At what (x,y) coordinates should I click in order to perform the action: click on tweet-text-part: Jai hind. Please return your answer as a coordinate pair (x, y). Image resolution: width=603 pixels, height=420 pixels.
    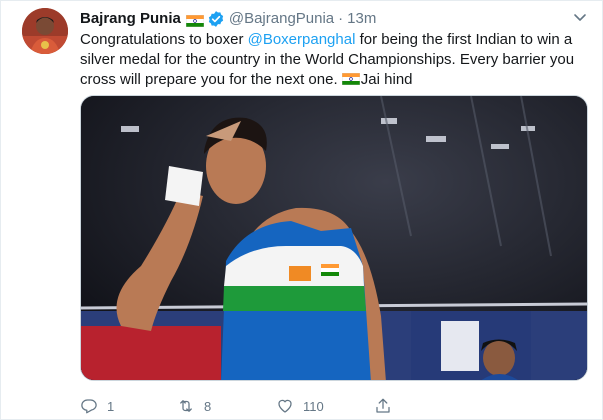
    Looking at the image, I should click on (386, 79).